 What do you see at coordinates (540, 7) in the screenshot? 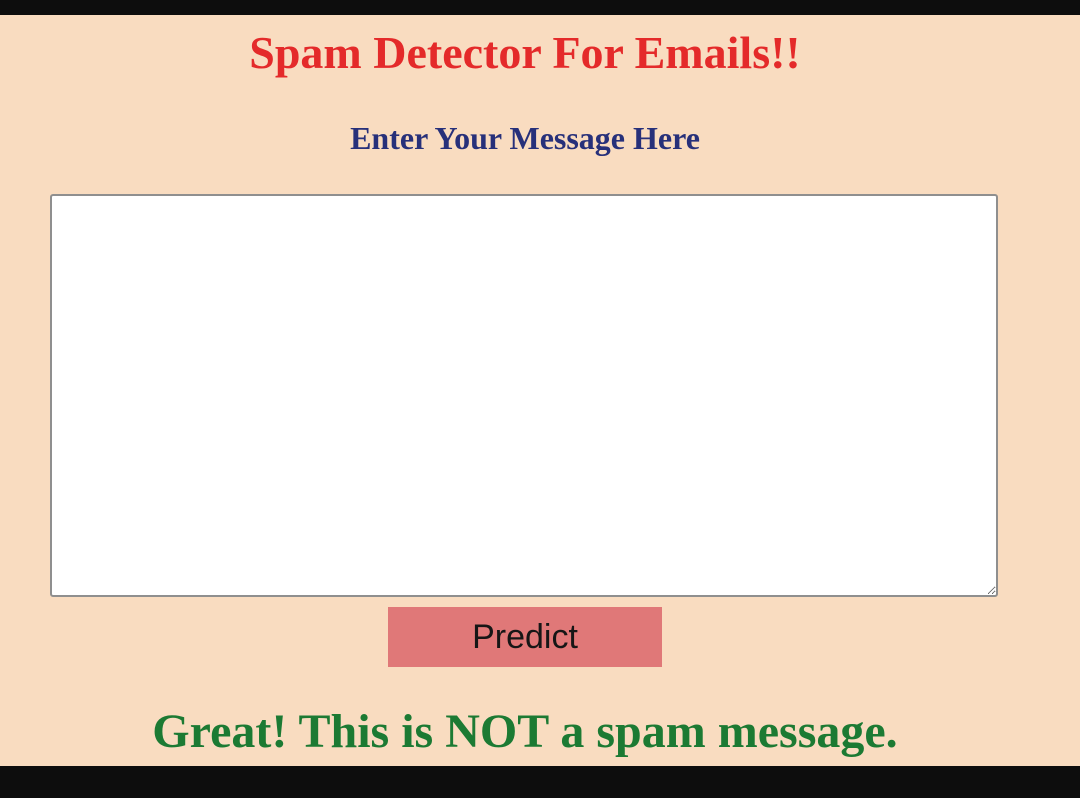
I see `top-letterbox-bar` at bounding box center [540, 7].